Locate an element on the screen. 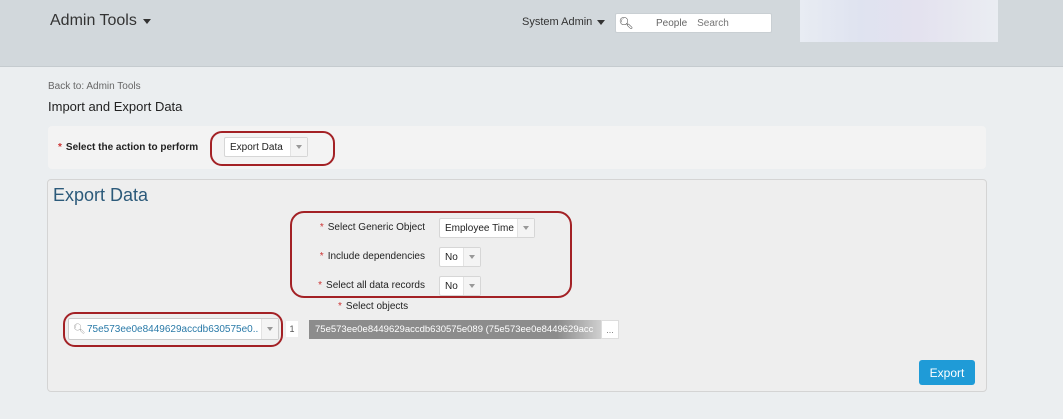 The width and height of the screenshot is (1063, 419). selected-count: 1 is located at coordinates (292, 329).